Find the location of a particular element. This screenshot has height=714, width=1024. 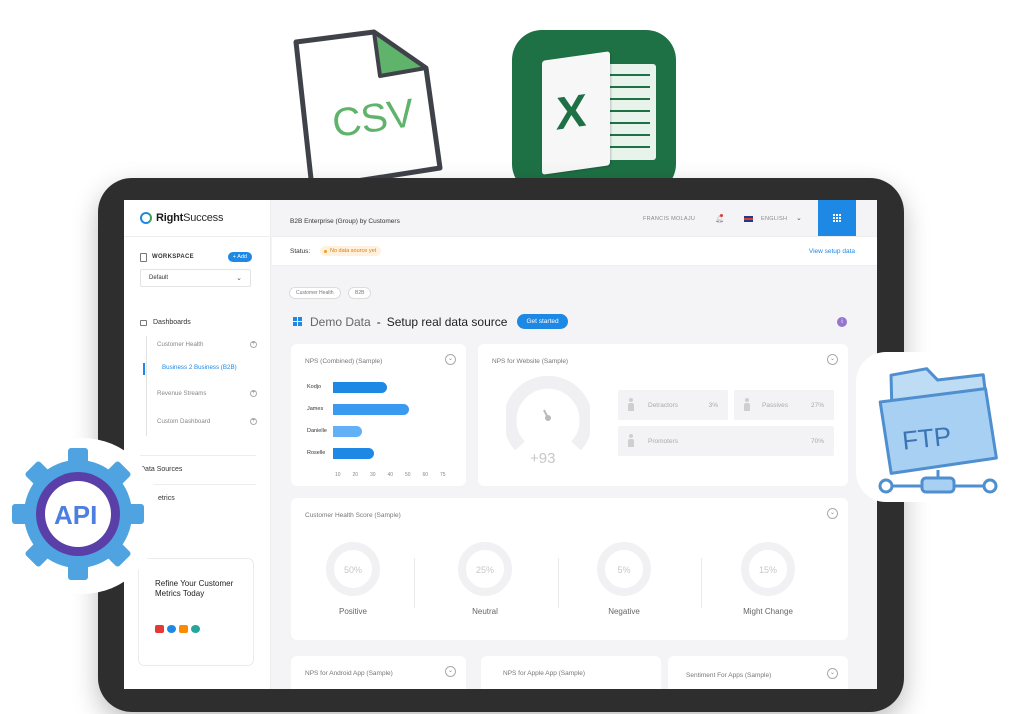

view-setup-link: View setup data is located at coordinates (832, 251).